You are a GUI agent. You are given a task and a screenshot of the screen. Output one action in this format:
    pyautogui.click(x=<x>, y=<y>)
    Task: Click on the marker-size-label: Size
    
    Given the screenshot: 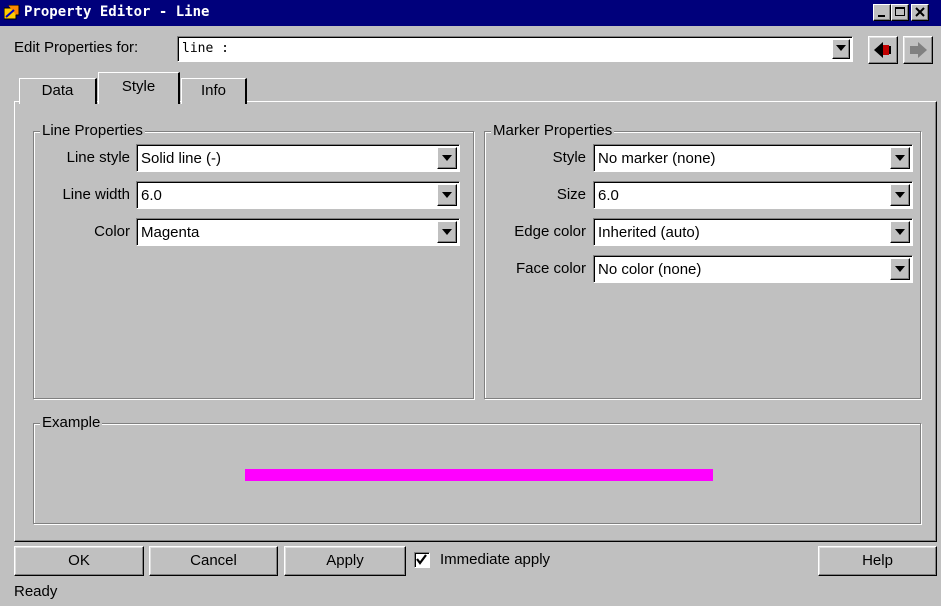 What is the action you would take?
    pyautogui.click(x=571, y=194)
    